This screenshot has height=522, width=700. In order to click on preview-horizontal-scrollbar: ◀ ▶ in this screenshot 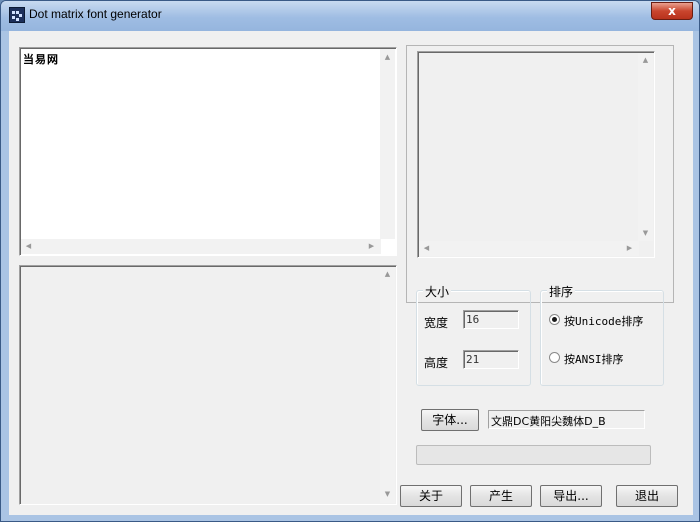, I will do `click(529, 248)`.